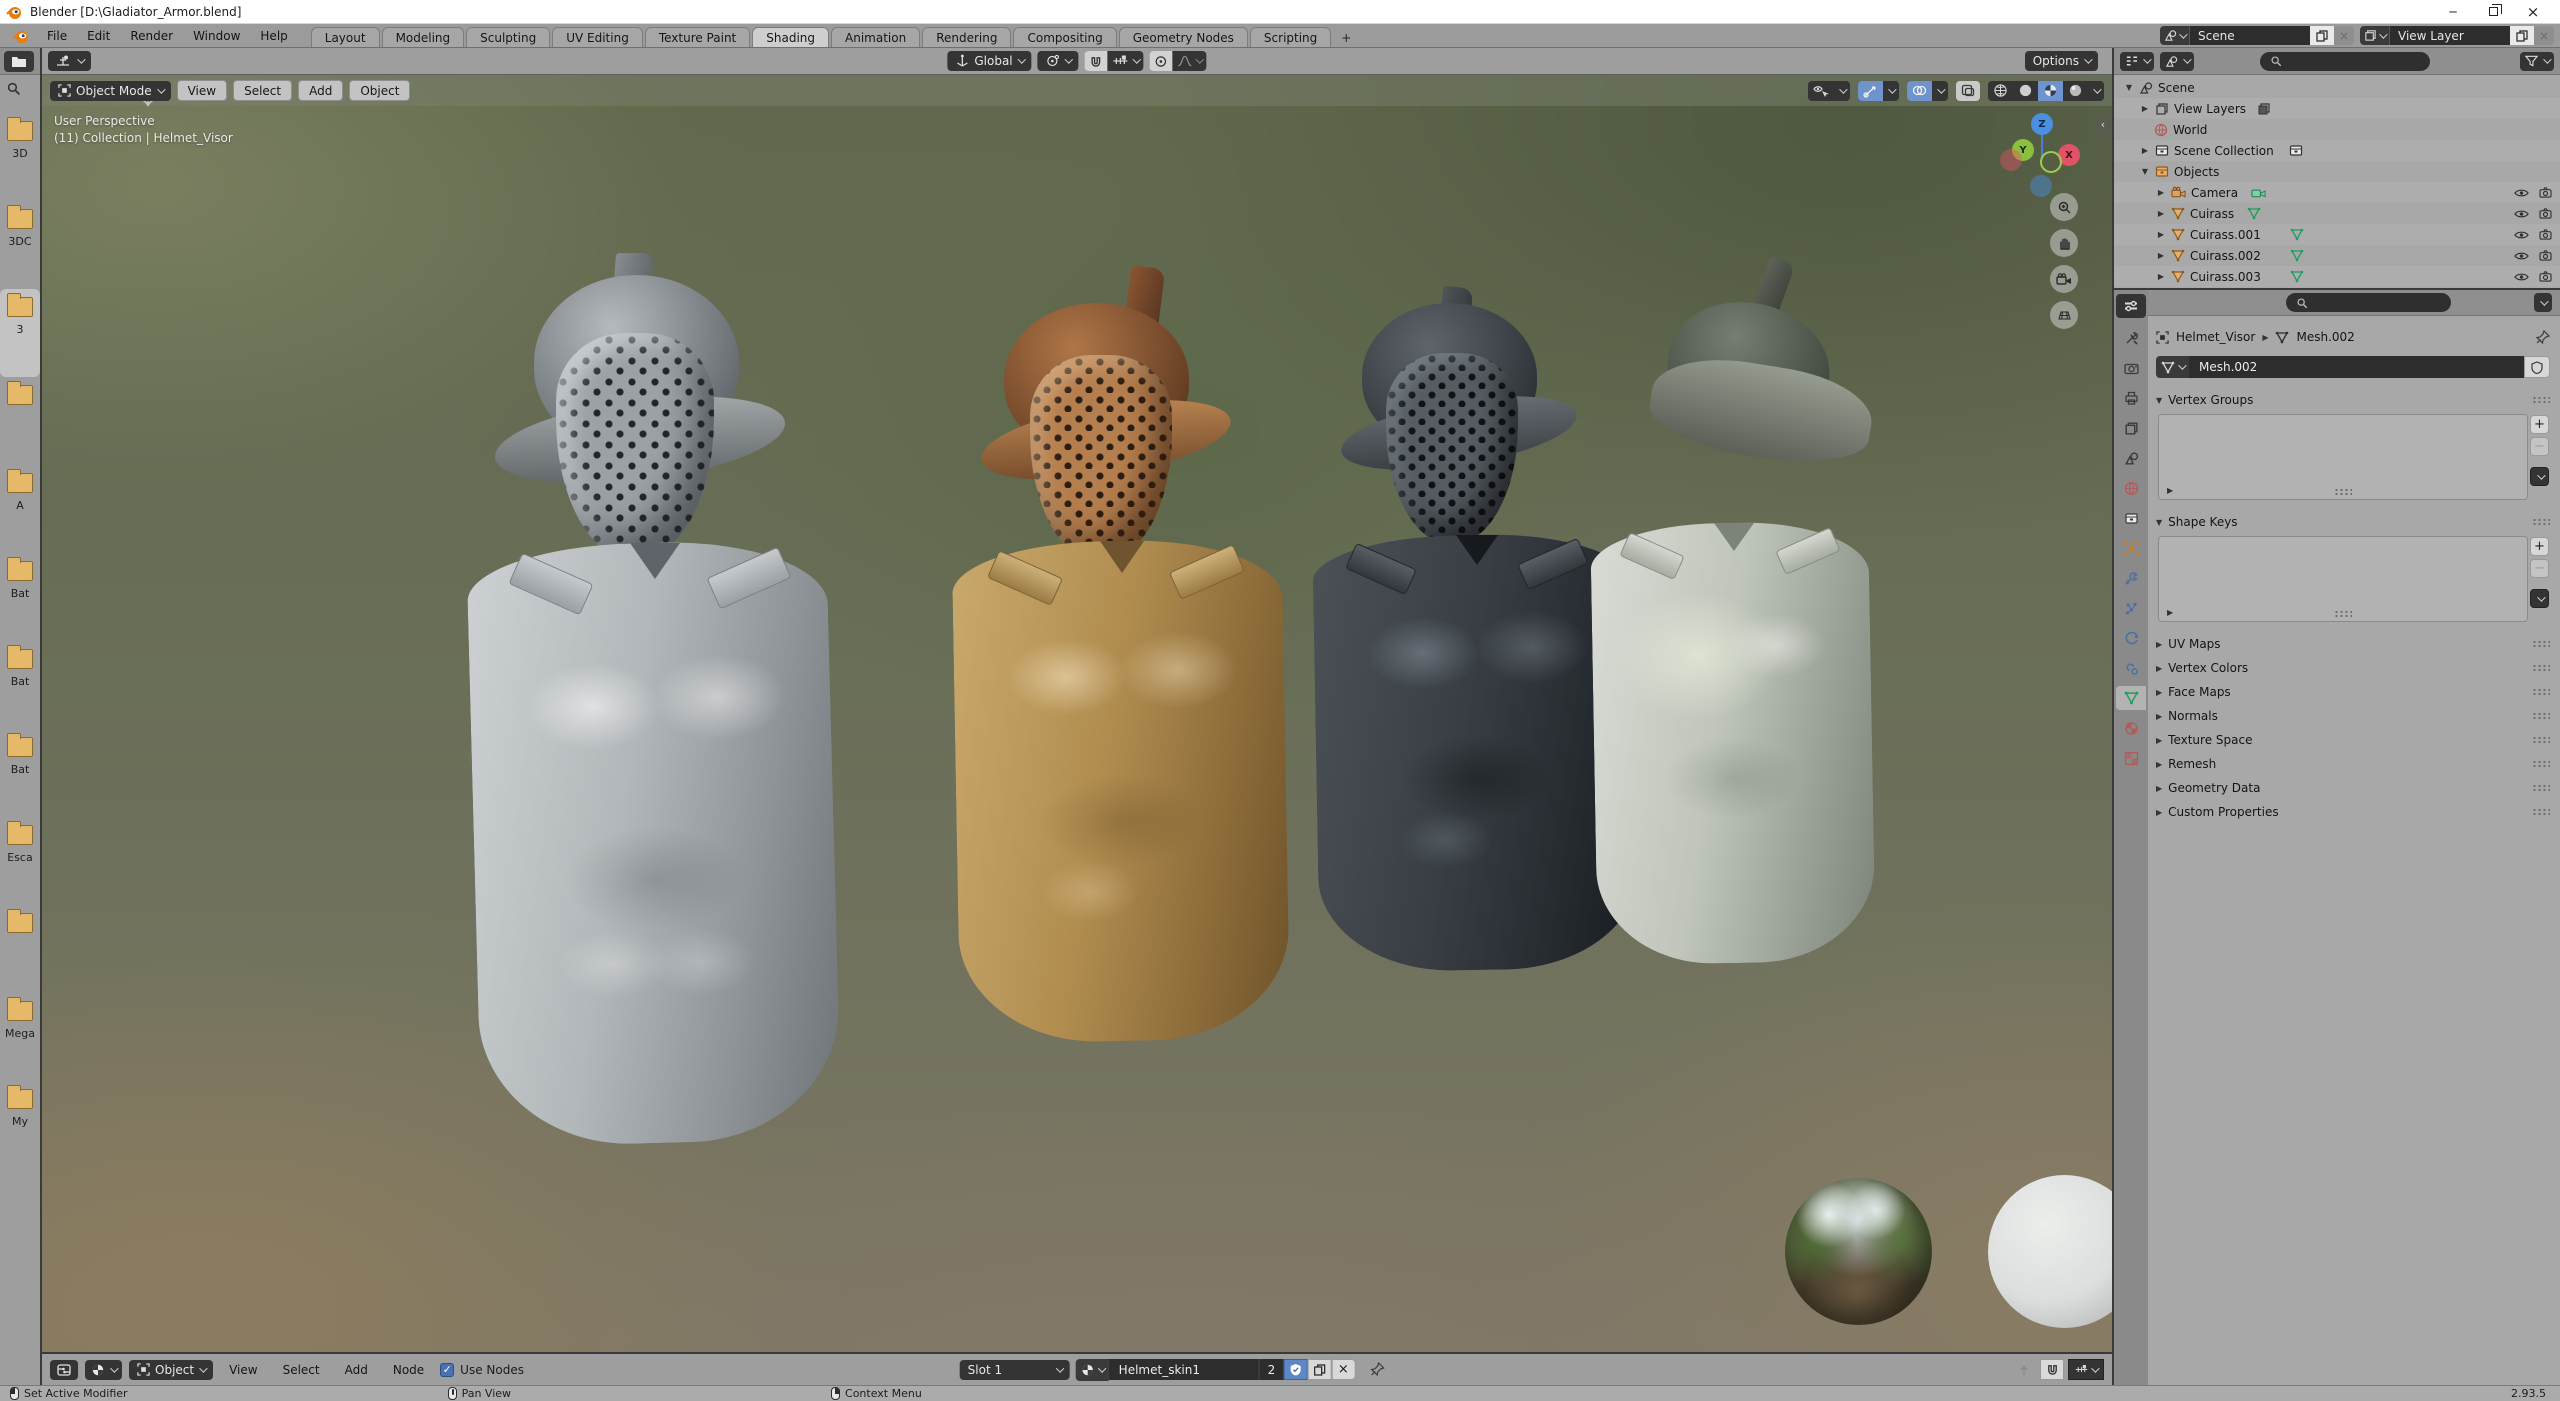 The image size is (2560, 1401). I want to click on use-nodes-option: ✓ Use Nodes, so click(482, 1369).